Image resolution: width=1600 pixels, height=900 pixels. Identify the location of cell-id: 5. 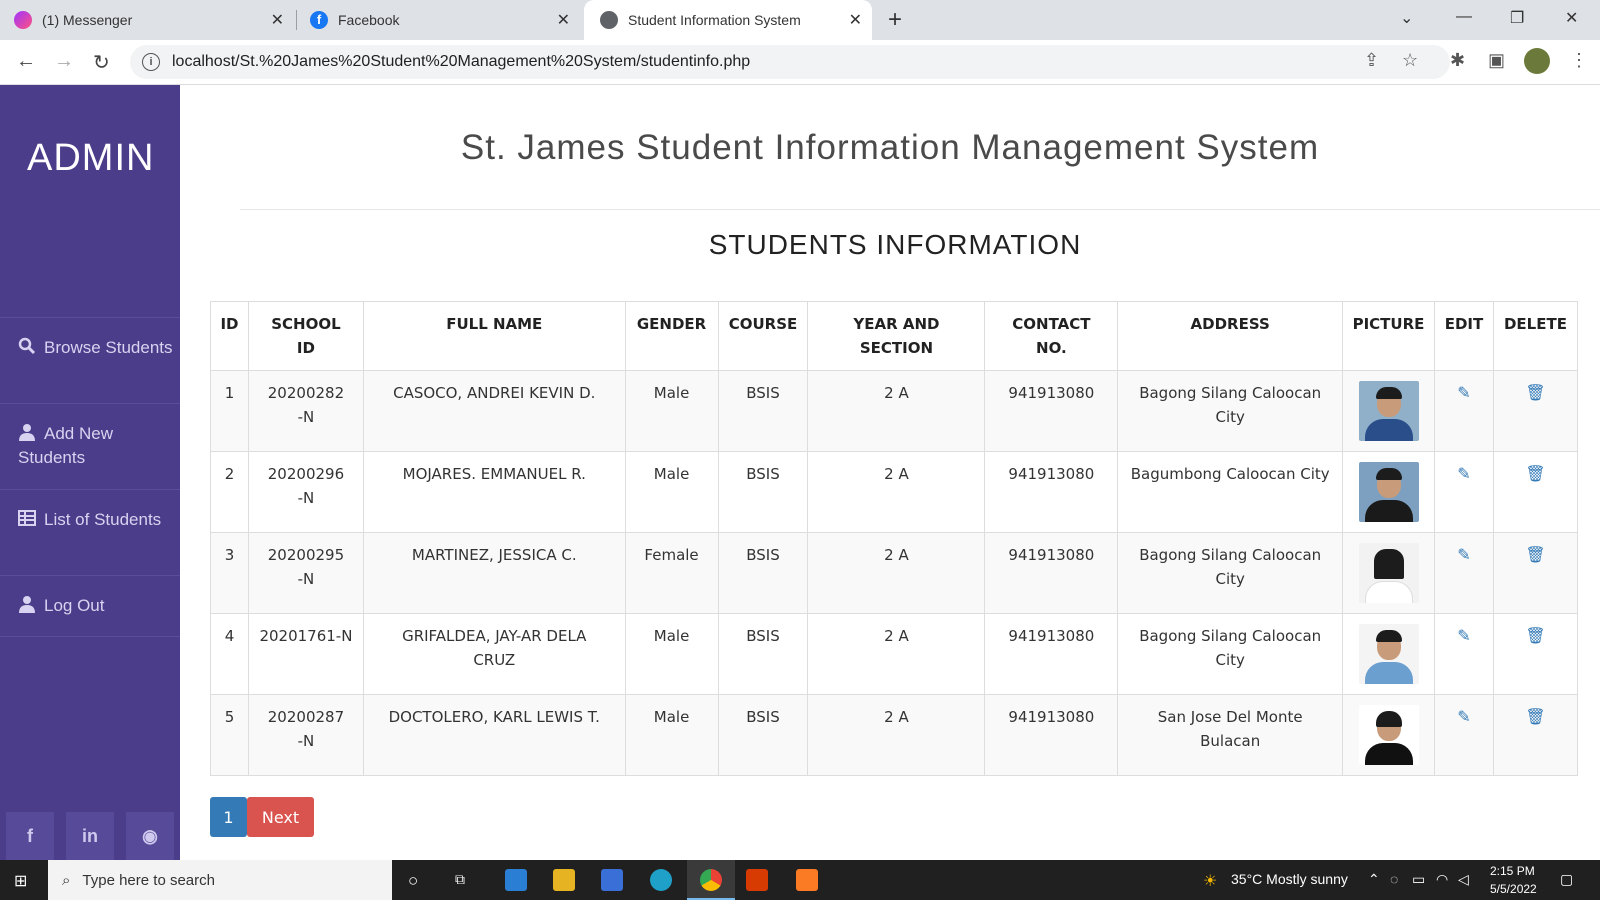
(229, 735).